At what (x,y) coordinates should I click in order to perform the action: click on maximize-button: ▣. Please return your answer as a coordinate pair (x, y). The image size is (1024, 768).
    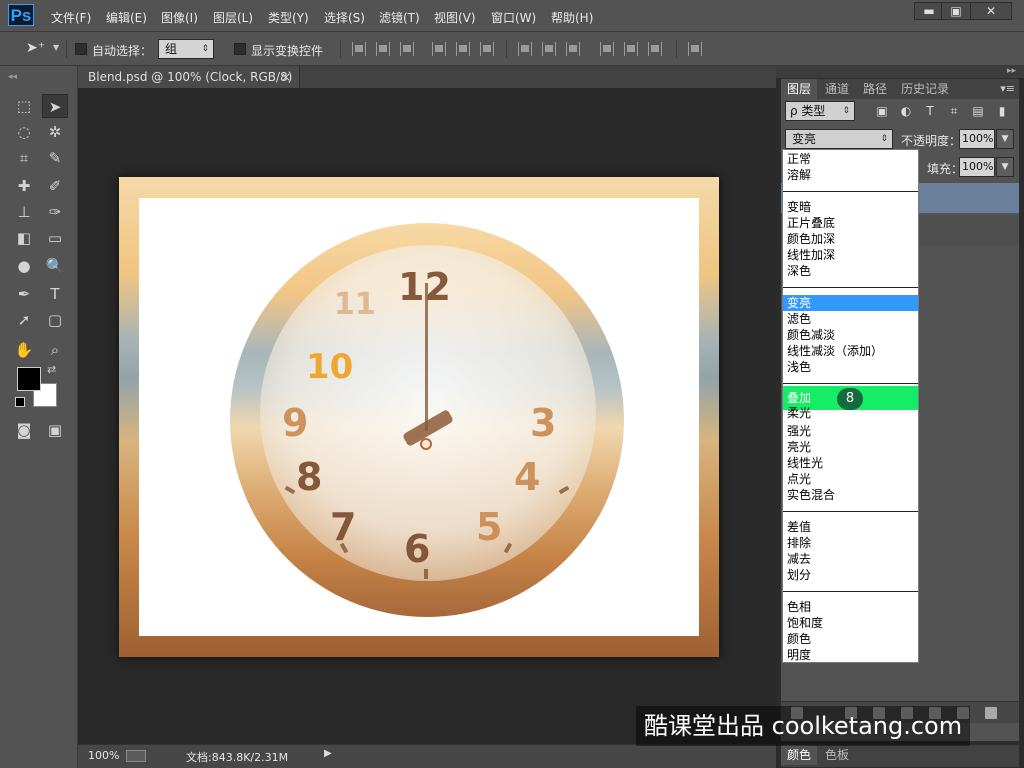
    Looking at the image, I should click on (956, 11).